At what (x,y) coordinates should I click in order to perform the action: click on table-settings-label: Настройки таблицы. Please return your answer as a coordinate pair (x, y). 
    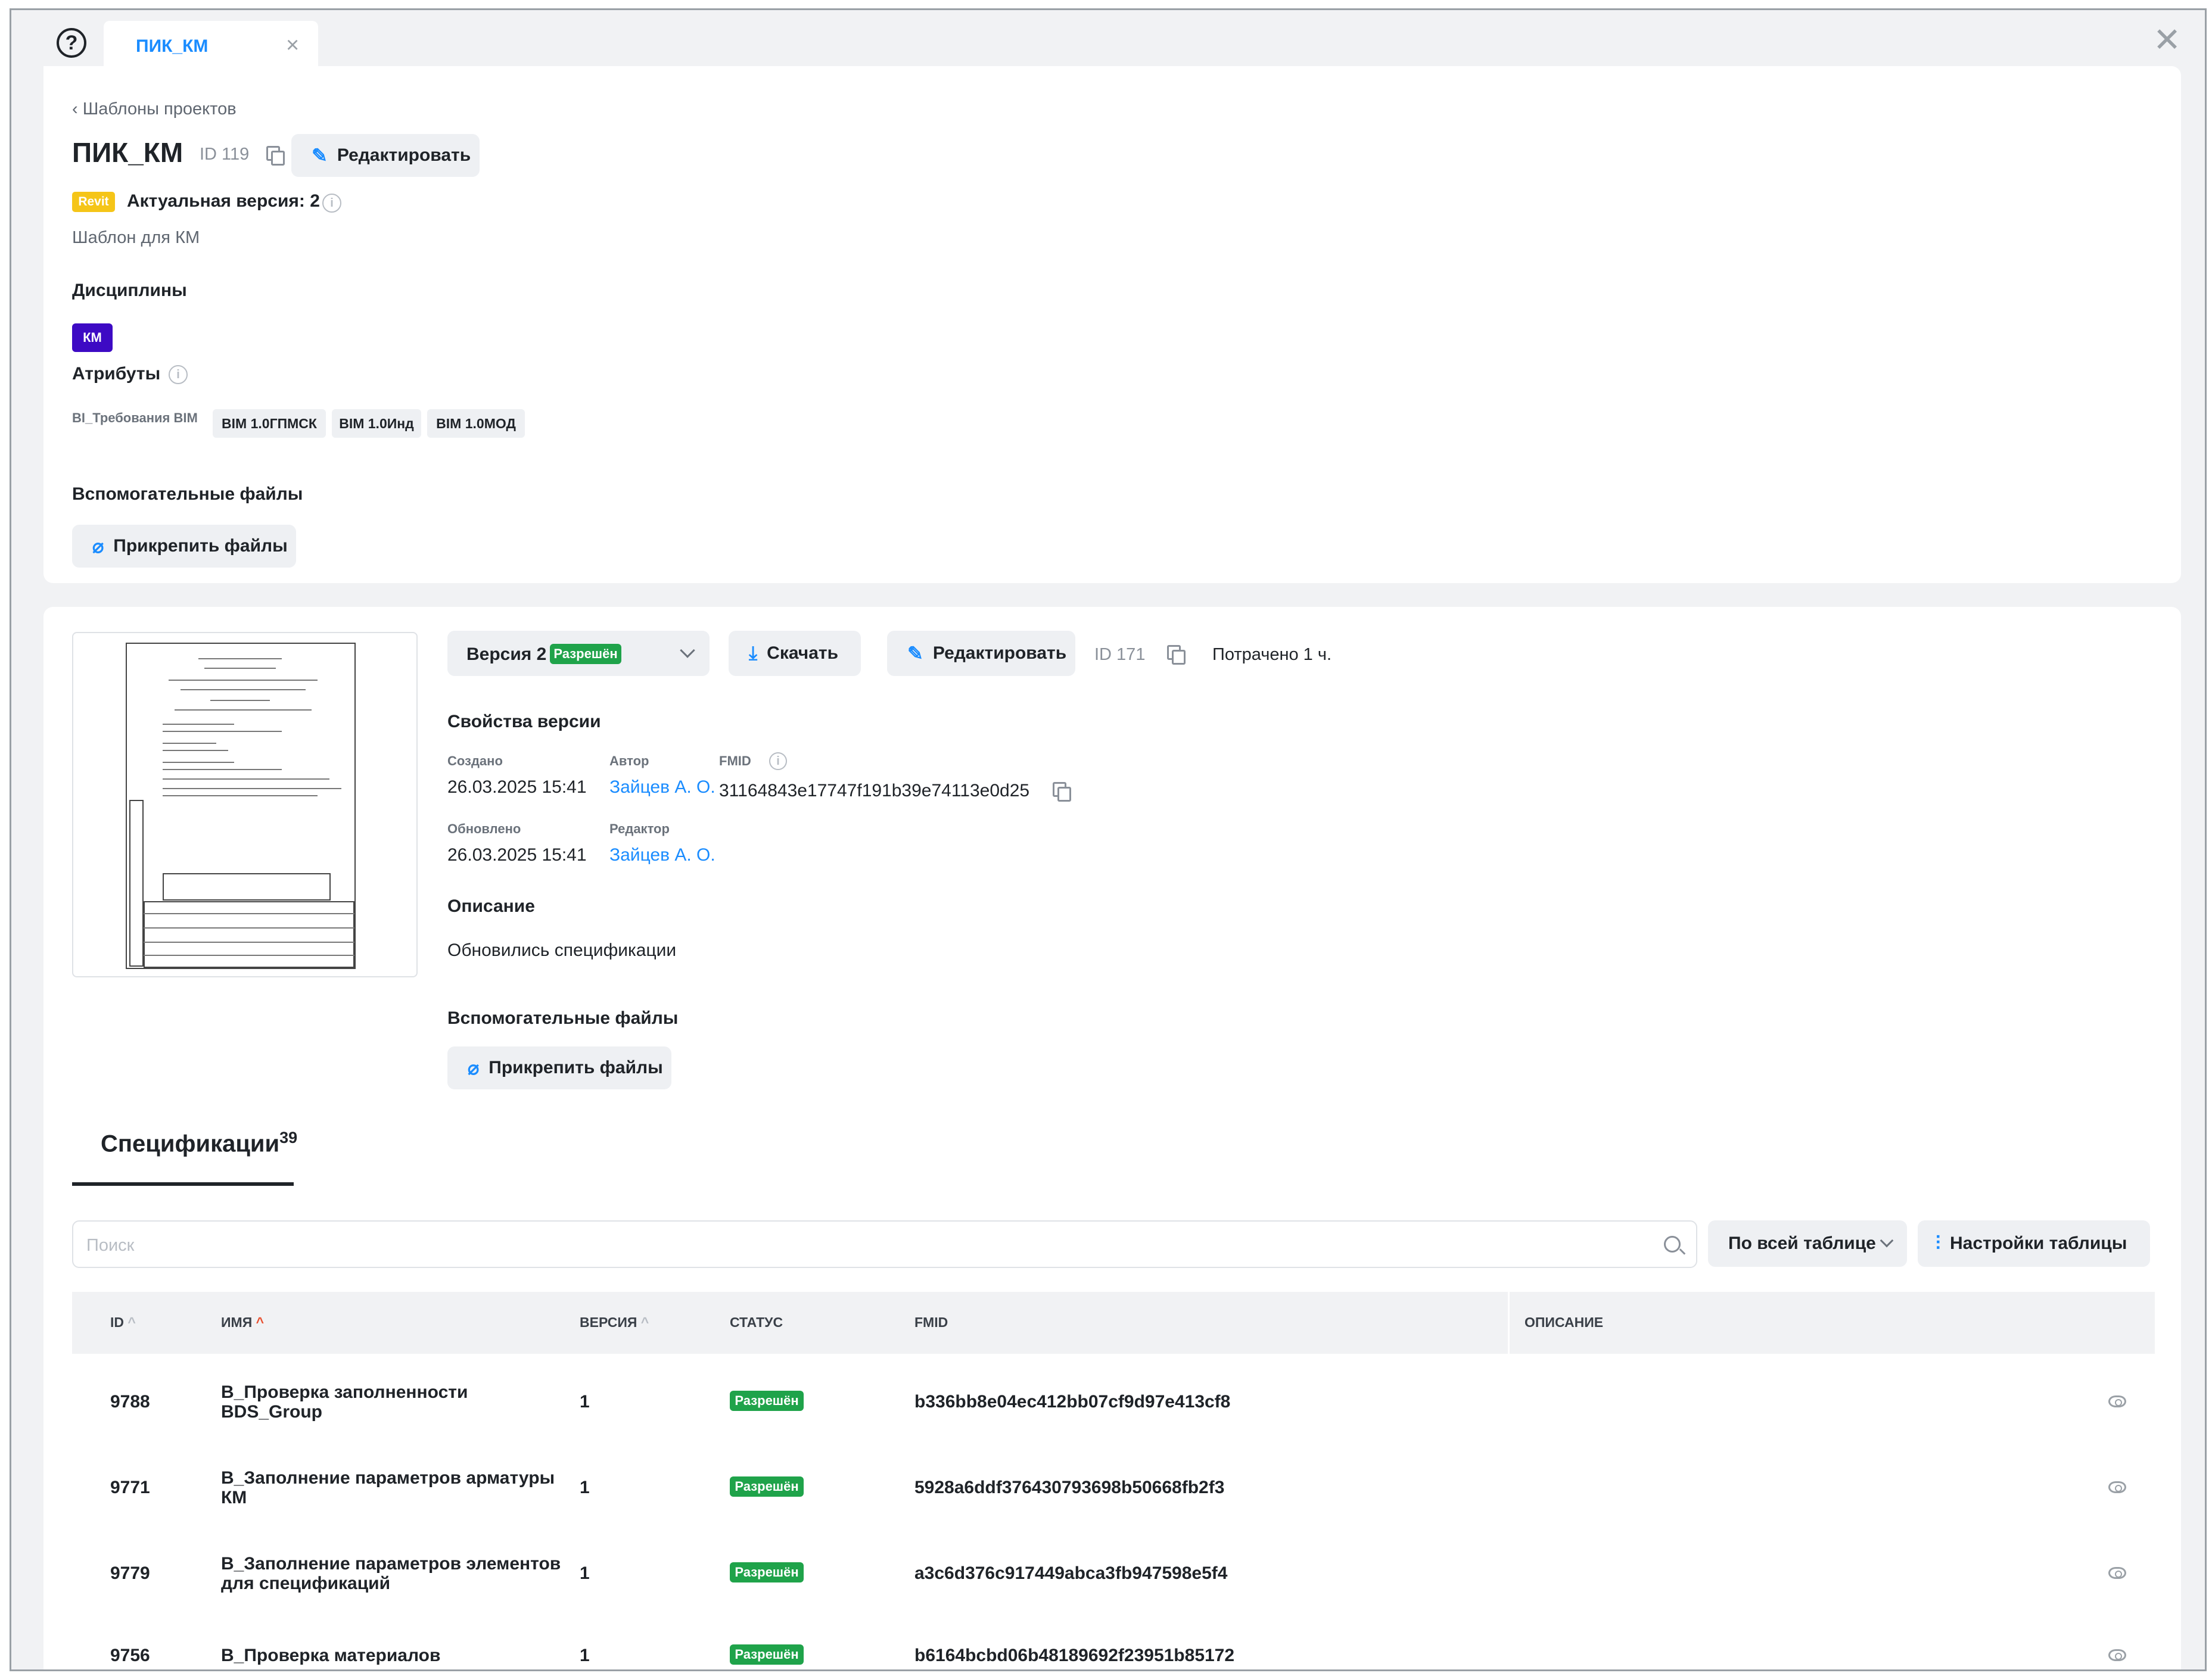
    Looking at the image, I should click on (2038, 1243).